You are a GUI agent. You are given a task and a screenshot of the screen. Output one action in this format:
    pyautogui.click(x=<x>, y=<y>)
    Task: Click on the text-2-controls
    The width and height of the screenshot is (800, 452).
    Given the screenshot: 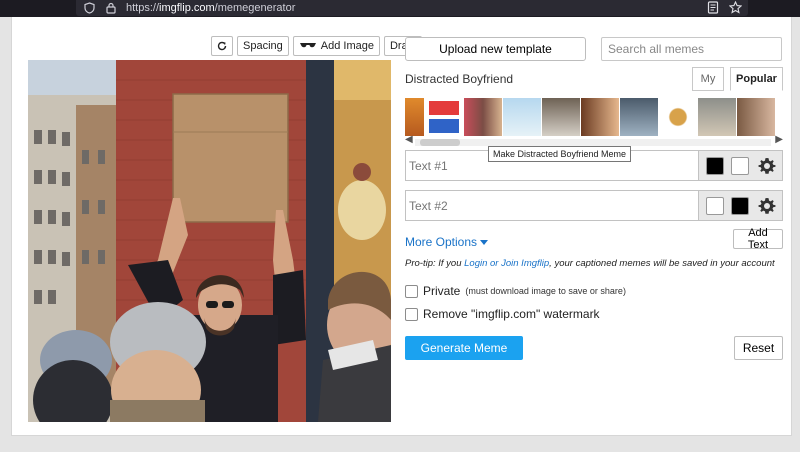 What is the action you would take?
    pyautogui.click(x=741, y=205)
    